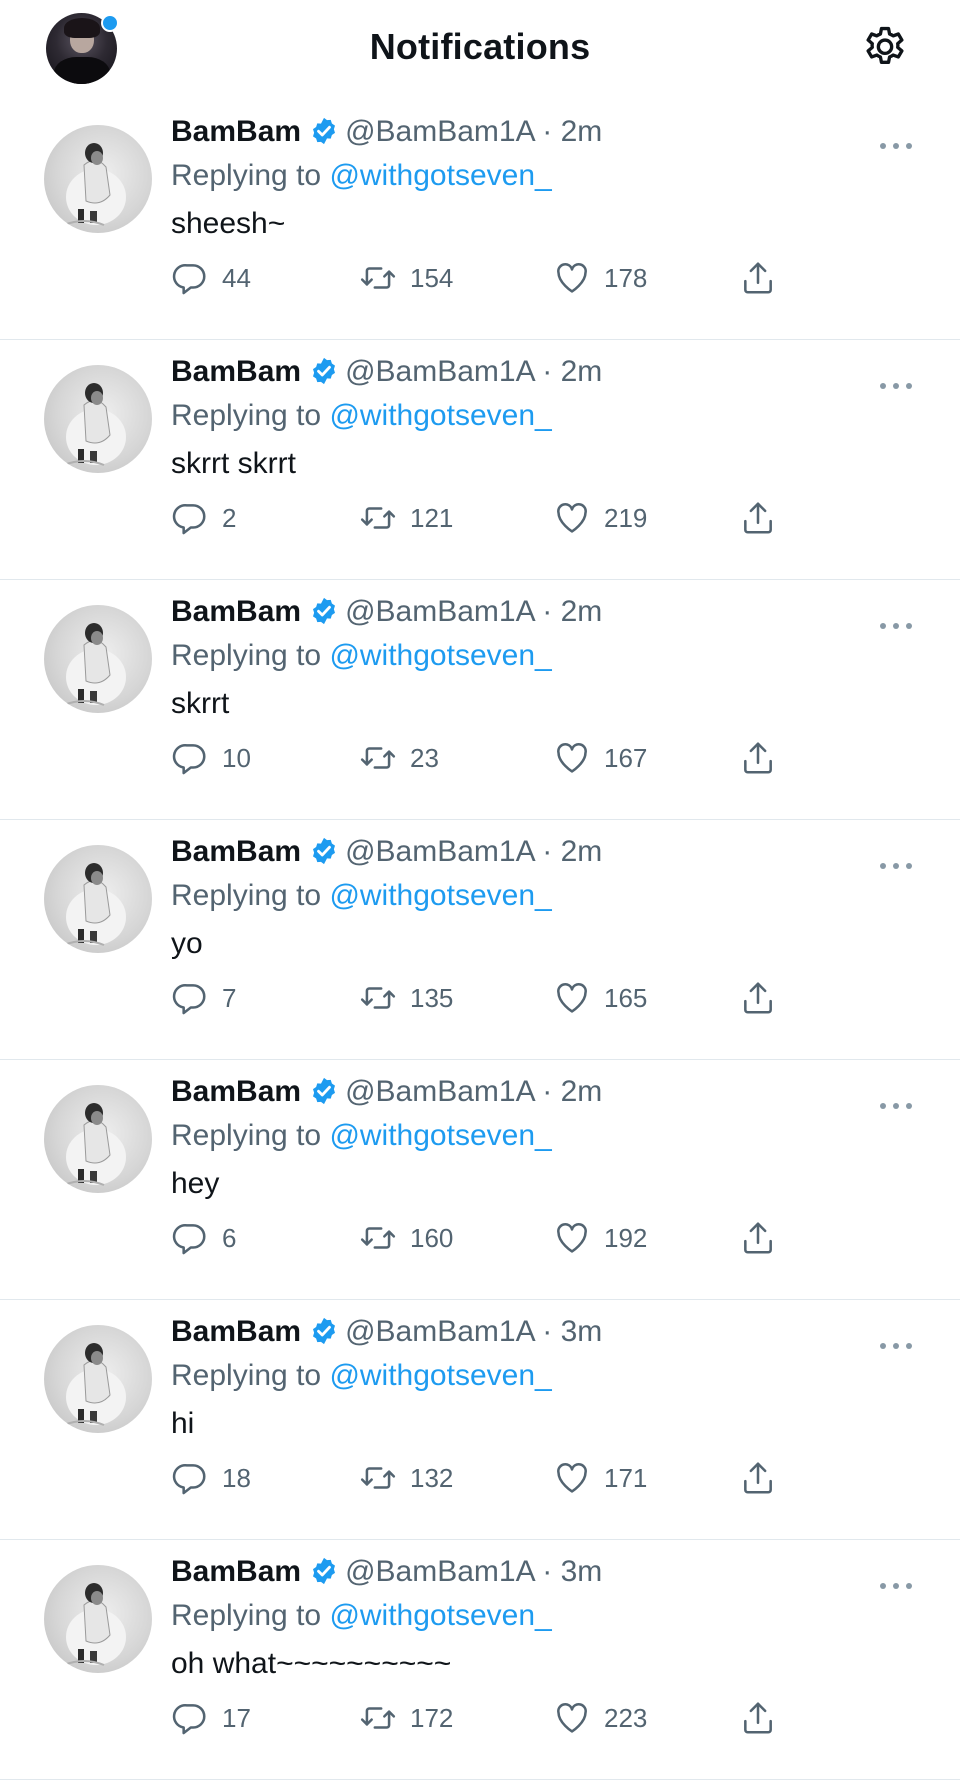 The width and height of the screenshot is (960, 1787). Describe the element at coordinates (211, 278) in the screenshot. I see `reply-button: 44` at that location.